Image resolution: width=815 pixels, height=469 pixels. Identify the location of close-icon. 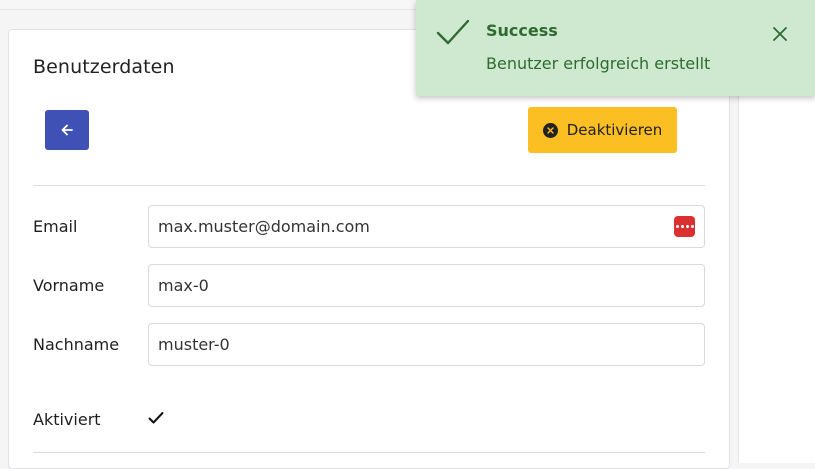
(780, 34).